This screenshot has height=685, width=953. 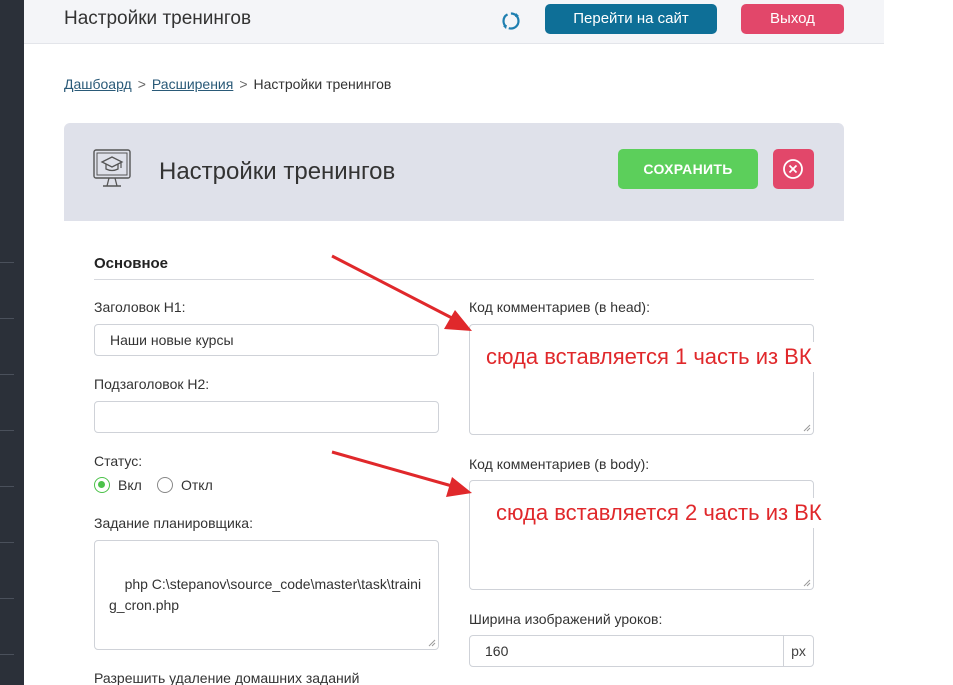 I want to click on allow-delete-label: Разрешить удаление домашних заданий, so click(x=227, y=677).